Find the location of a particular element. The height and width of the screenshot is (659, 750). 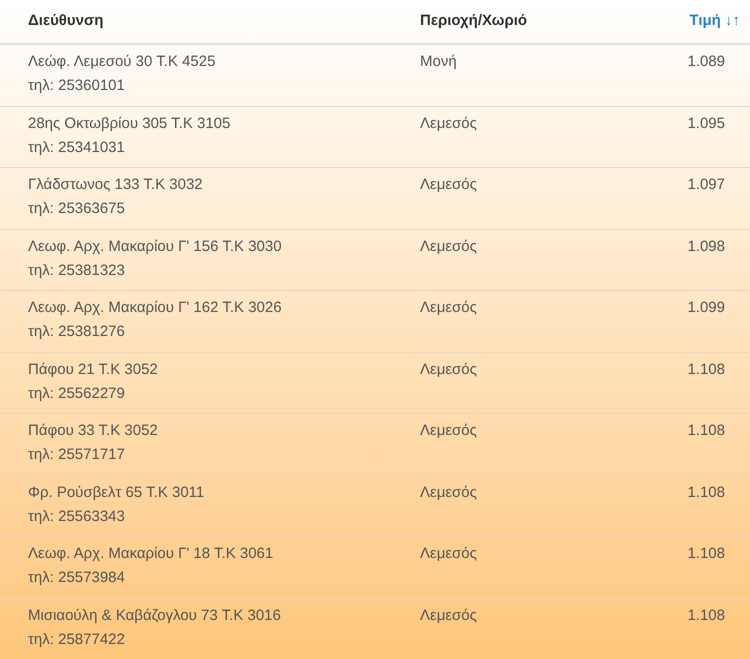

area-text: Μονή is located at coordinates (438, 62).